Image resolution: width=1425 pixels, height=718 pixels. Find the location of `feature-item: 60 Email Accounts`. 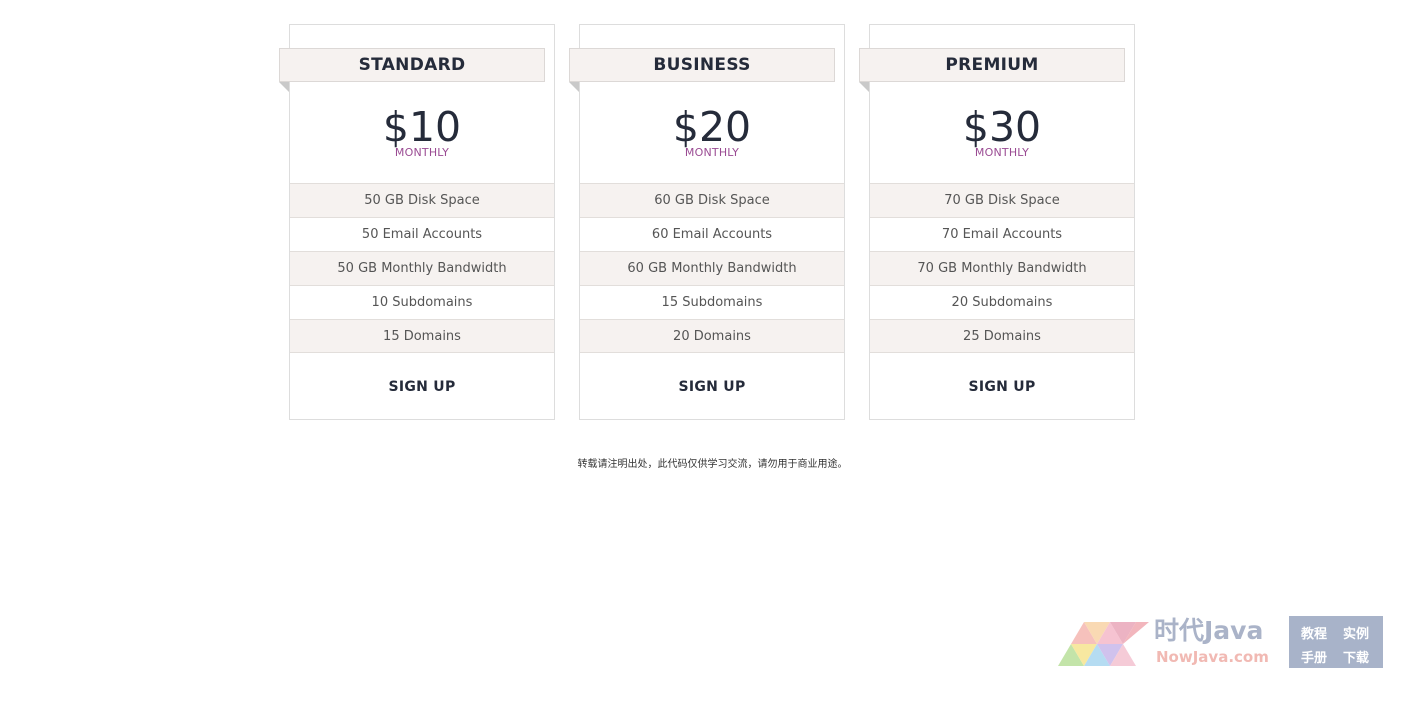

feature-item: 60 Email Accounts is located at coordinates (712, 234).